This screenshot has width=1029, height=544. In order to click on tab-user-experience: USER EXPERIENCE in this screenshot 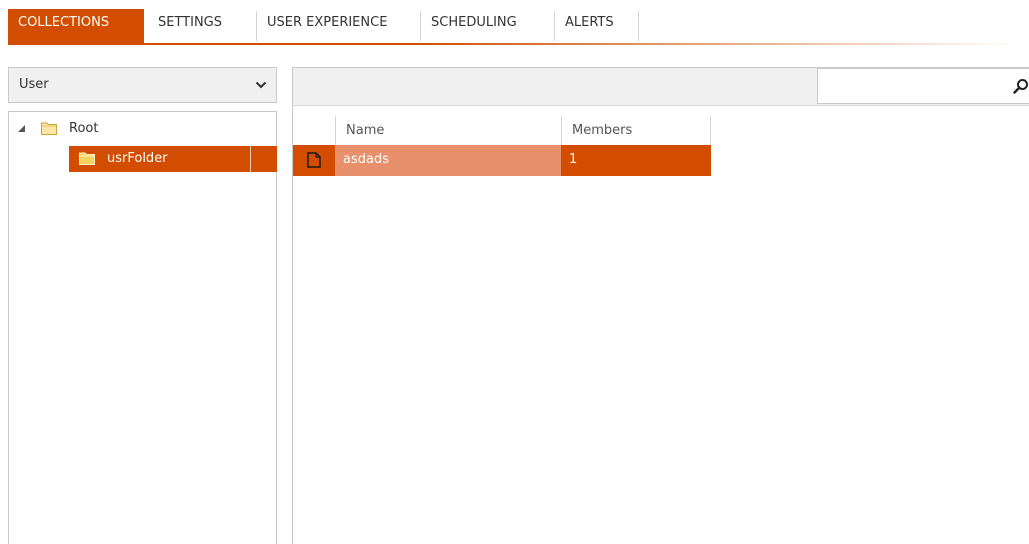, I will do `click(339, 26)`.